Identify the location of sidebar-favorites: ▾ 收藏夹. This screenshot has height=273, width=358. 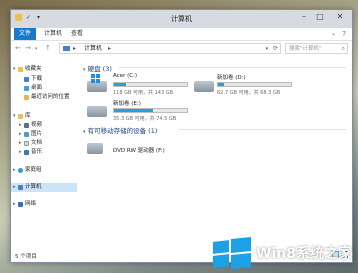
(44, 69).